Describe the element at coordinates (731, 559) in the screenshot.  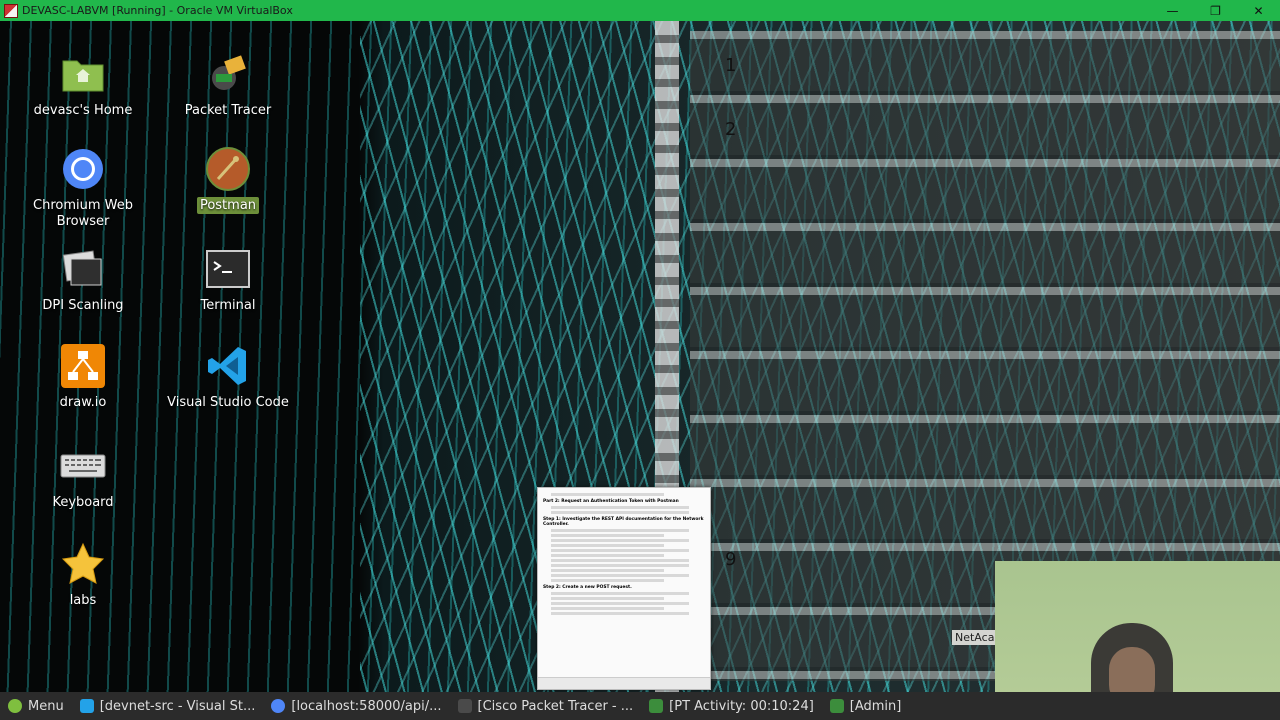
I see `rack-label: 9` at that location.